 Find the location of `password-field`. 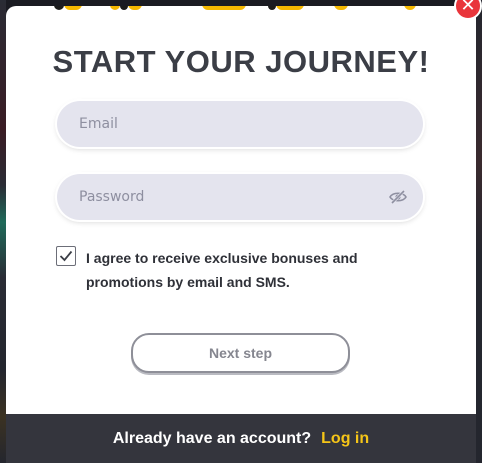

password-field is located at coordinates (240, 197).